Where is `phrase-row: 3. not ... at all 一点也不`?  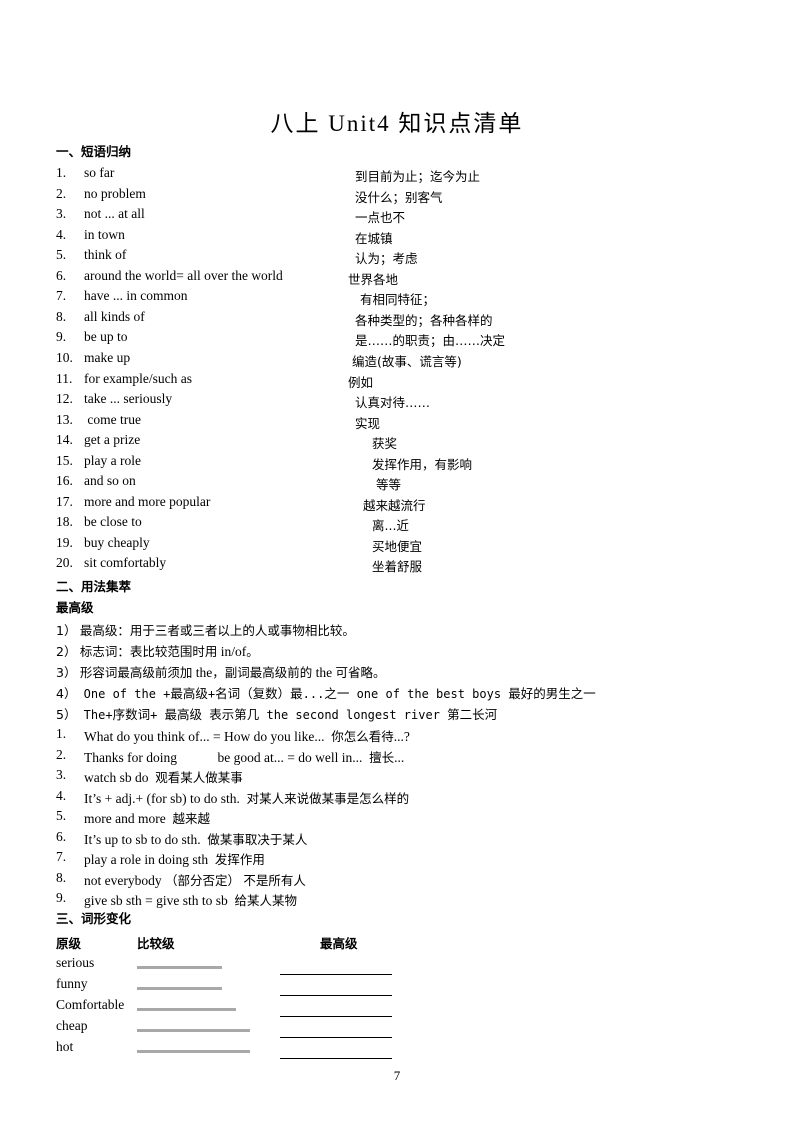
phrase-row: 3. not ... at all 一点也不 is located at coordinates (406, 216).